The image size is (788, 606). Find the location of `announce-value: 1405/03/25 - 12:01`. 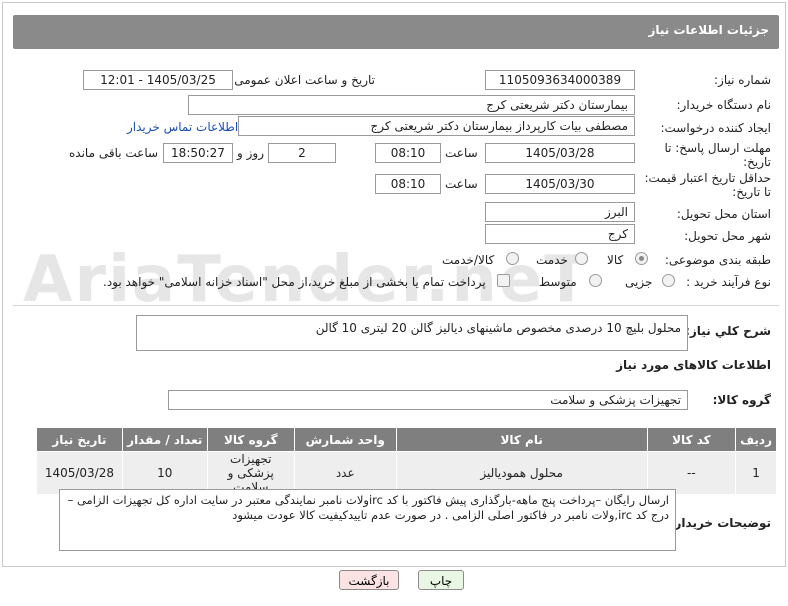

announce-value: 1405/03/25 - 12:01 is located at coordinates (158, 80).